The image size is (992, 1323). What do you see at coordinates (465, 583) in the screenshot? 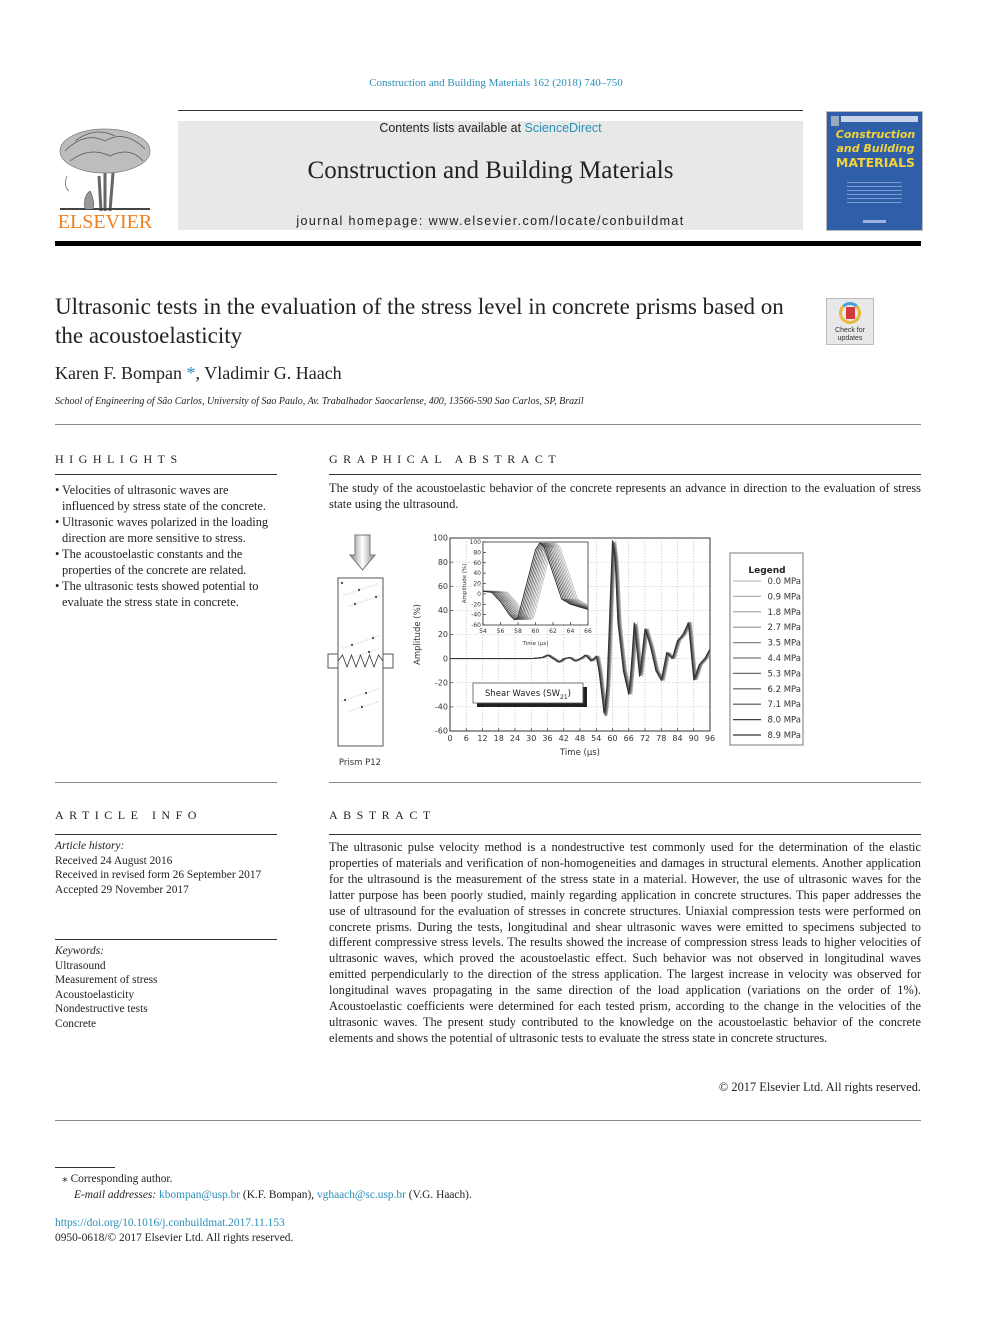
I see `y-axis-label: Amplitude (%)` at bounding box center [465, 583].